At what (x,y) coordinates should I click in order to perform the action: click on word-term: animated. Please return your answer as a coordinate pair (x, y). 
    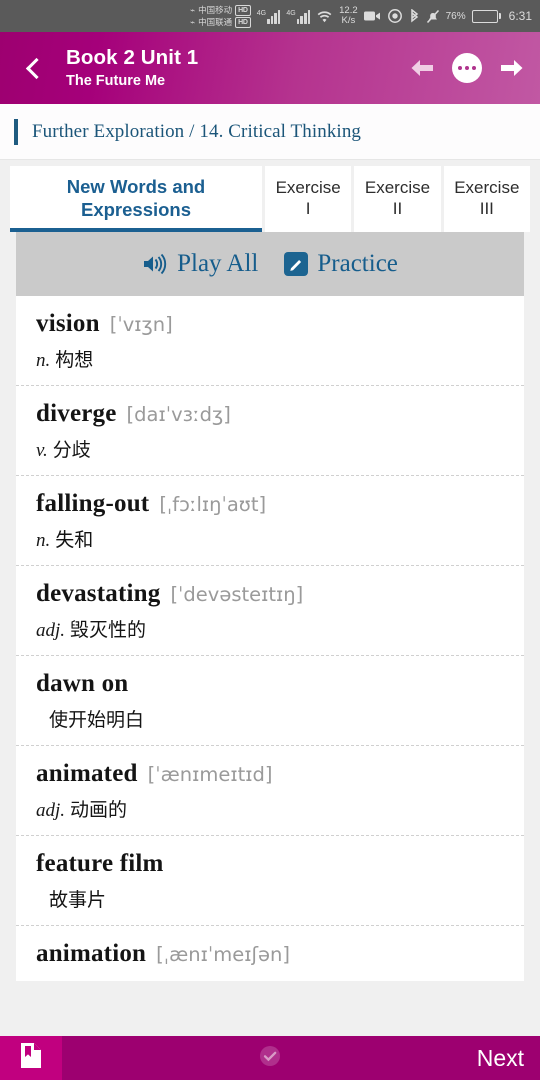
    Looking at the image, I should click on (87, 773).